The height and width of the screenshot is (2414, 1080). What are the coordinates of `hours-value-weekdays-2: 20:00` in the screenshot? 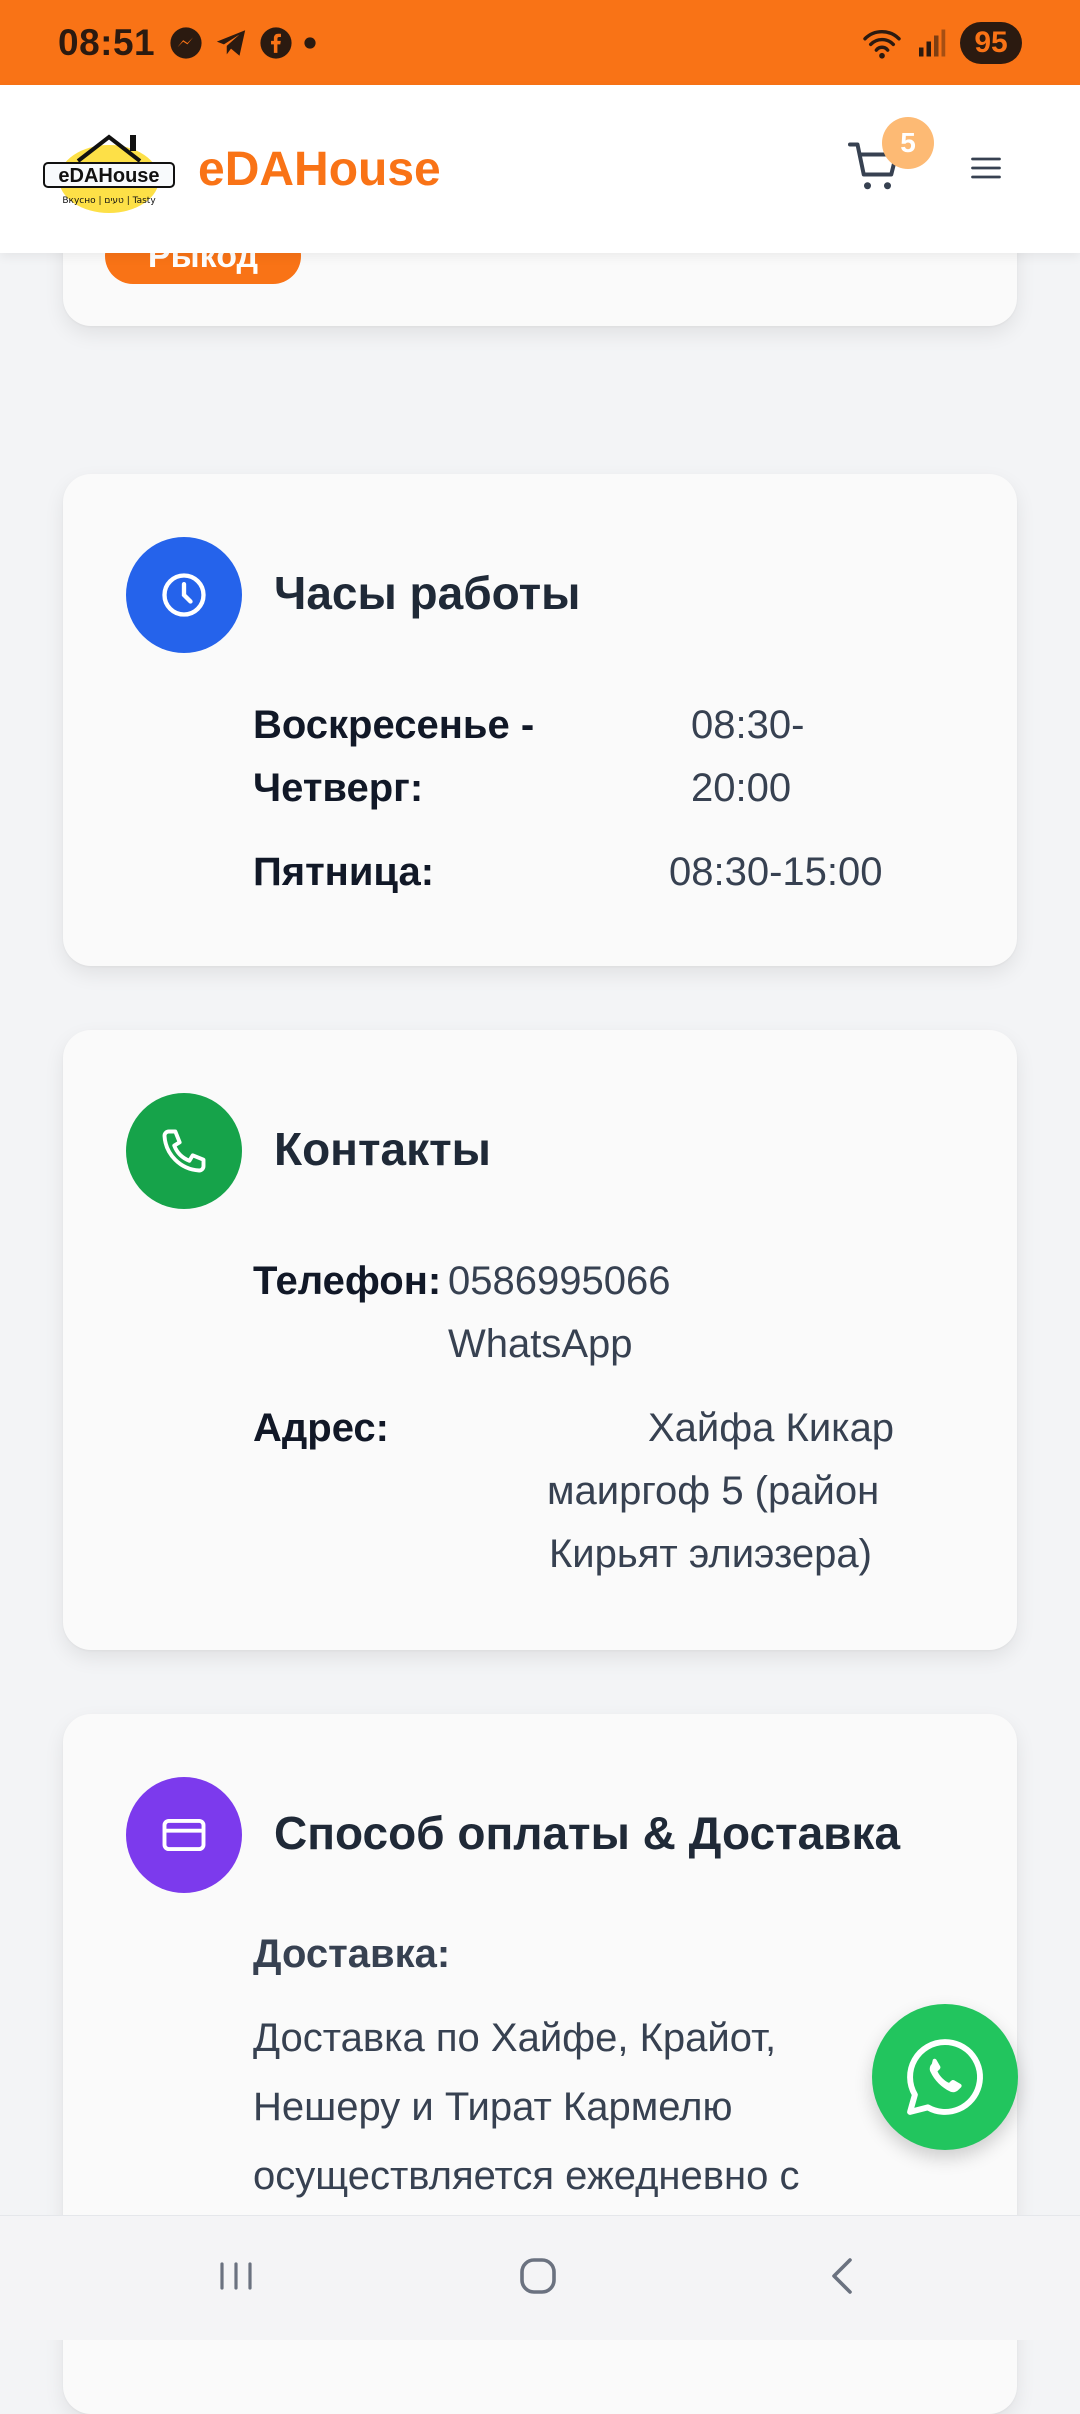 It's located at (741, 788).